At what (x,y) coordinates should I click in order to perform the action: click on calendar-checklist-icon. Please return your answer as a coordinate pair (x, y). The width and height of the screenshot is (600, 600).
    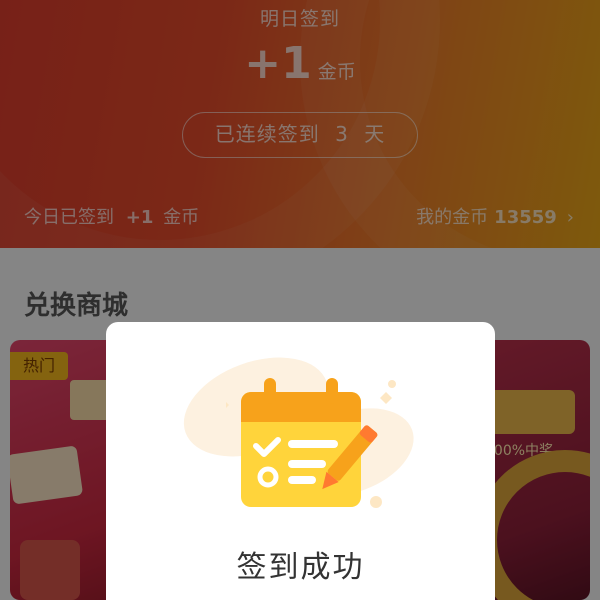
    Looking at the image, I should click on (311, 443).